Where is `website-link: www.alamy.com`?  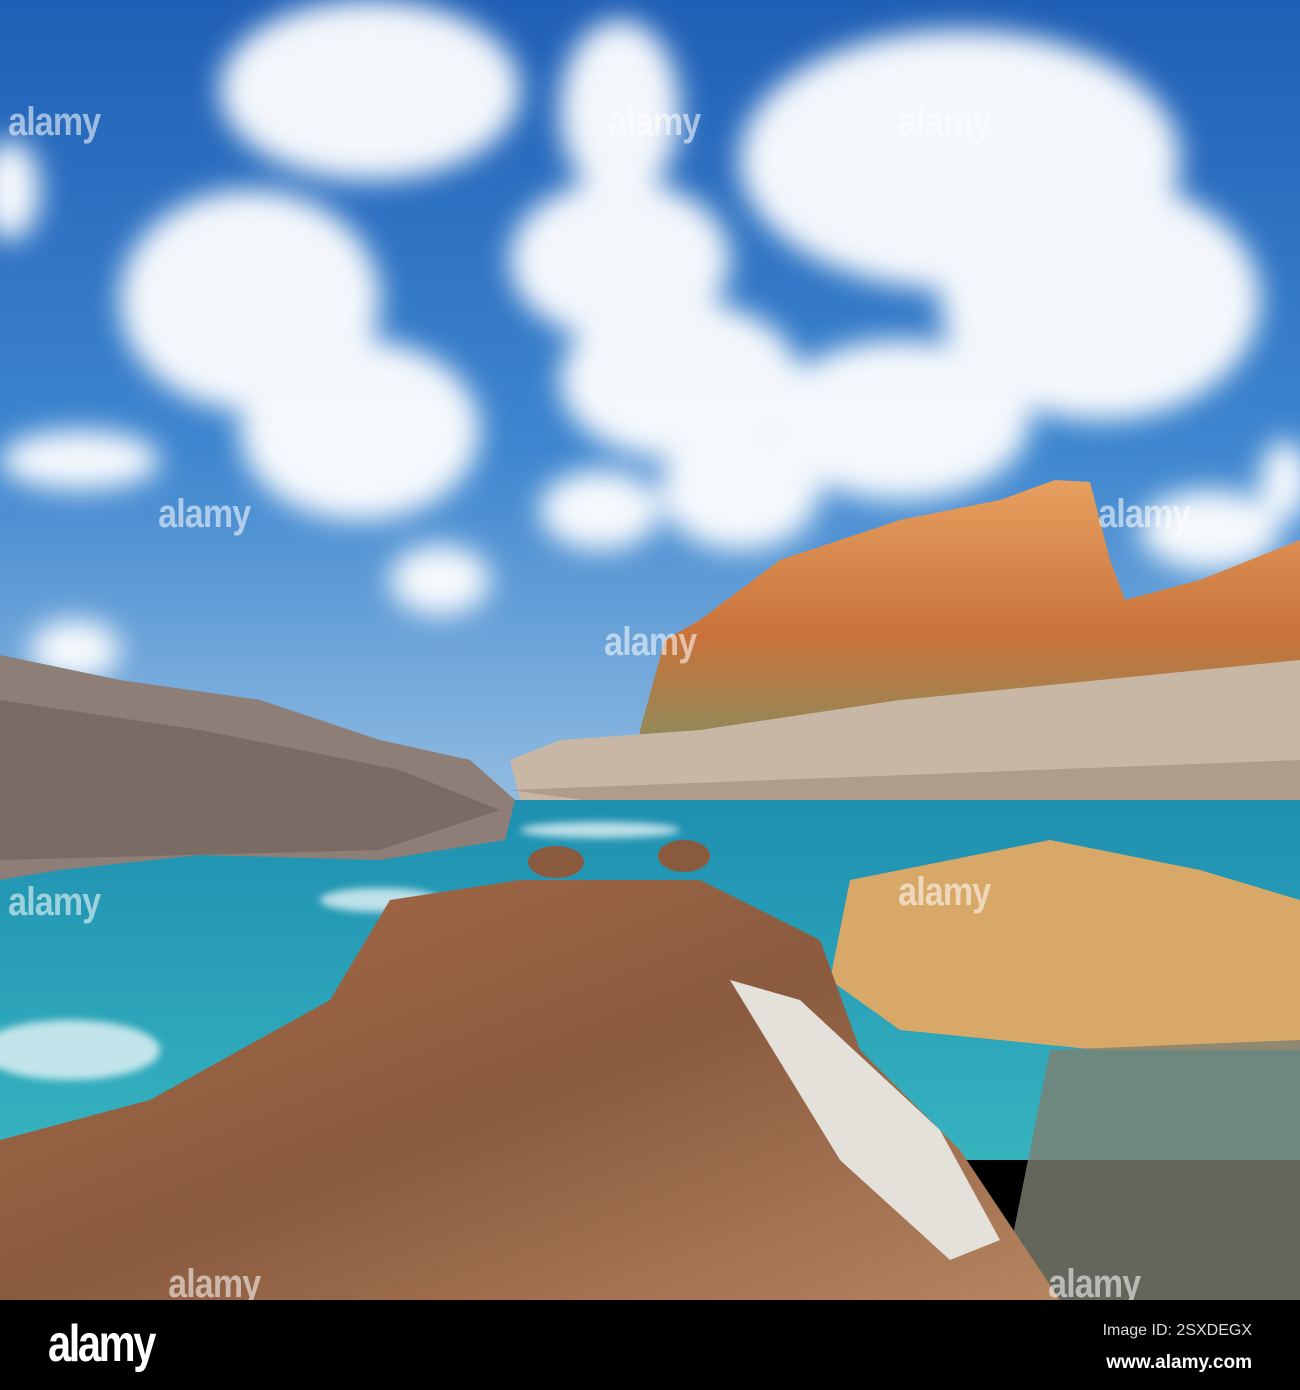 website-link: www.alamy.com is located at coordinates (1179, 1363).